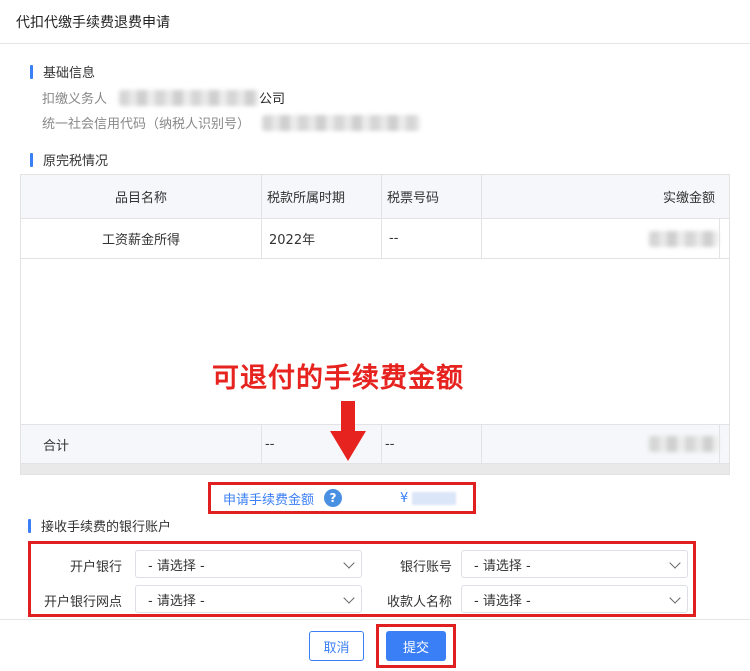  I want to click on apply-fee-label: 申请手续费金额, so click(269, 500).